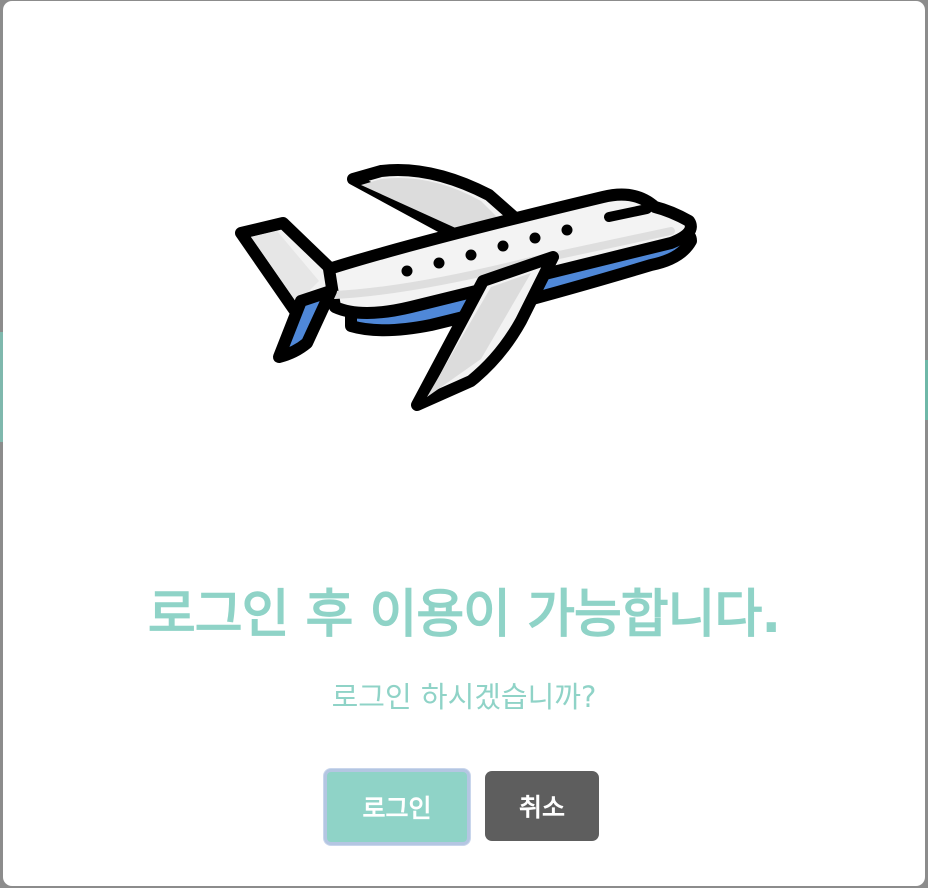 This screenshot has height=888, width=928. What do you see at coordinates (397, 807) in the screenshot?
I see `login-button: 로그인` at bounding box center [397, 807].